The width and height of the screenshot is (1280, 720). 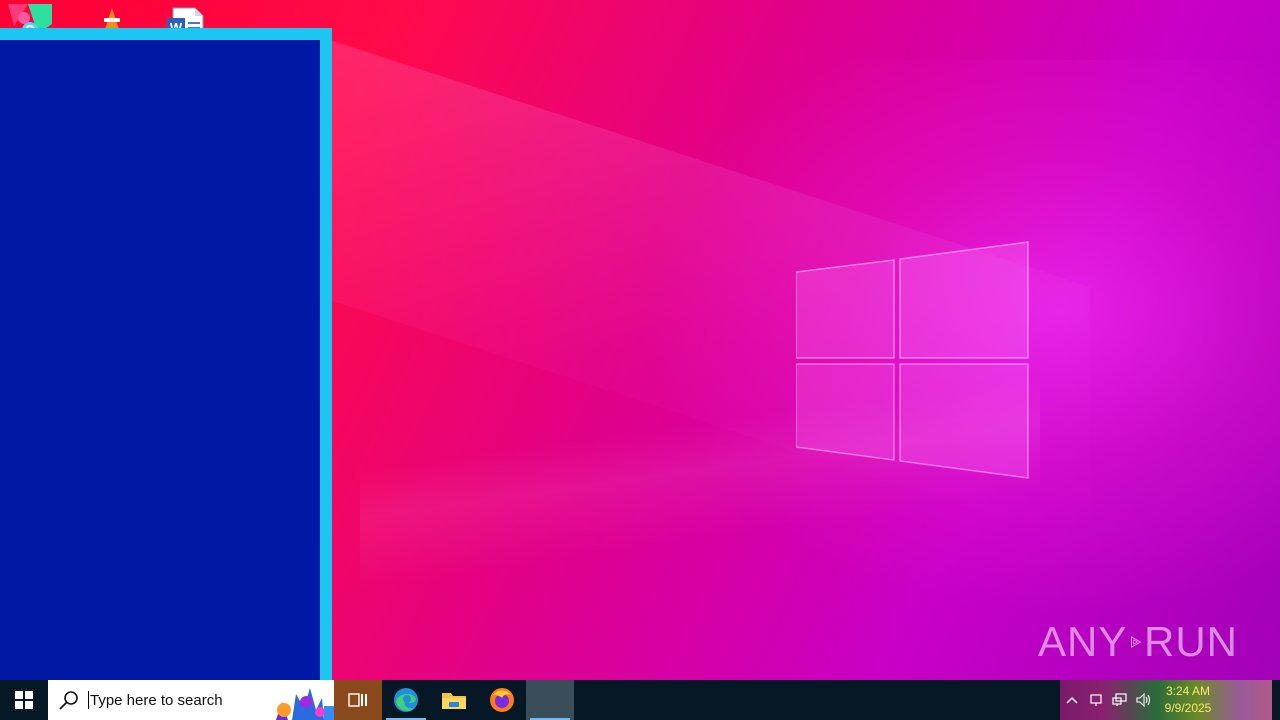 What do you see at coordinates (550, 700) in the screenshot?
I see `taskbar-active-window-button` at bounding box center [550, 700].